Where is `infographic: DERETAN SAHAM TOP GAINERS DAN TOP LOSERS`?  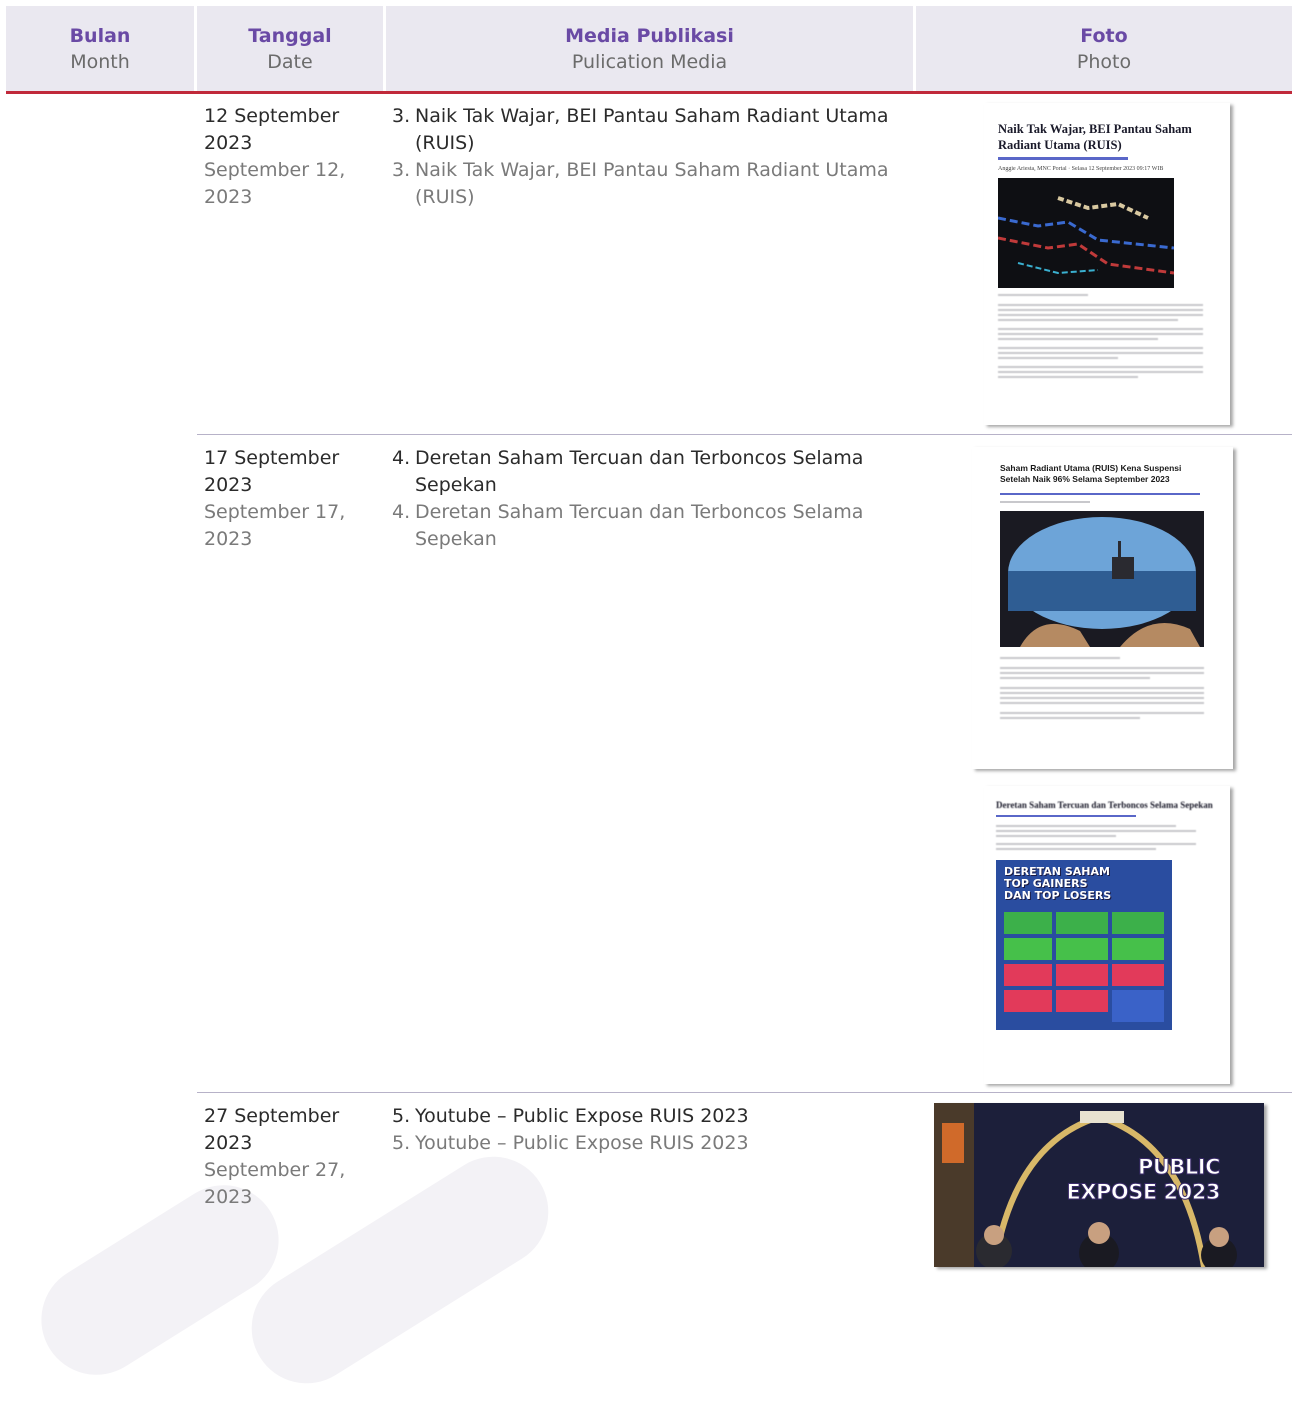 infographic: DERETAN SAHAM TOP GAINERS DAN TOP LOSERS is located at coordinates (1084, 945).